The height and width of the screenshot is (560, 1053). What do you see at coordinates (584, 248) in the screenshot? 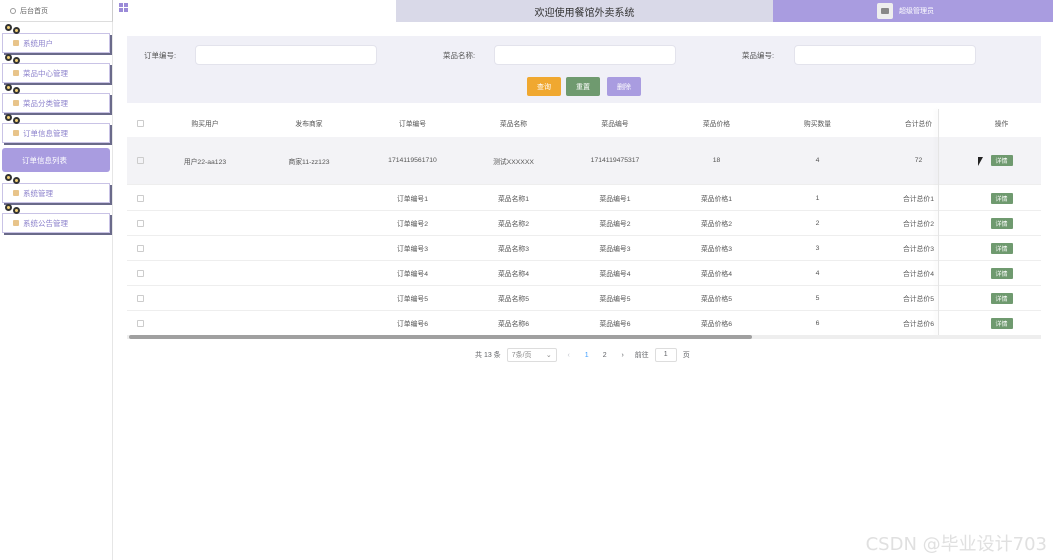
I see `table-row: 订单编号3 菜品名称3 菜品编号3 菜品价格3 3 合计总价3 详情` at bounding box center [584, 248].